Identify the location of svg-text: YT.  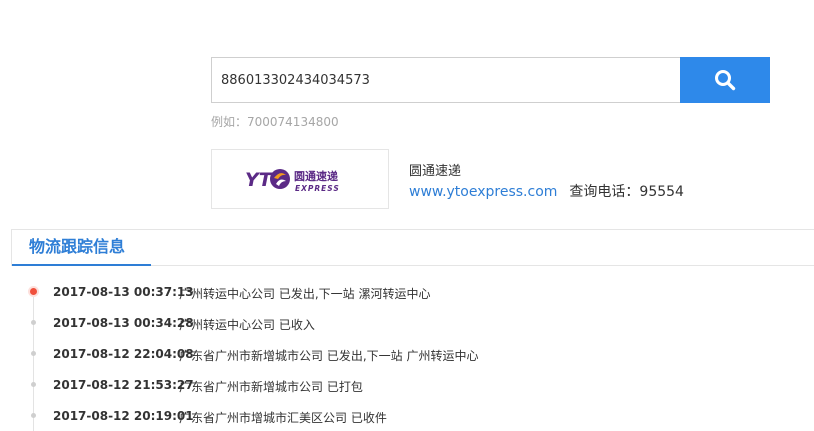
(259, 180).